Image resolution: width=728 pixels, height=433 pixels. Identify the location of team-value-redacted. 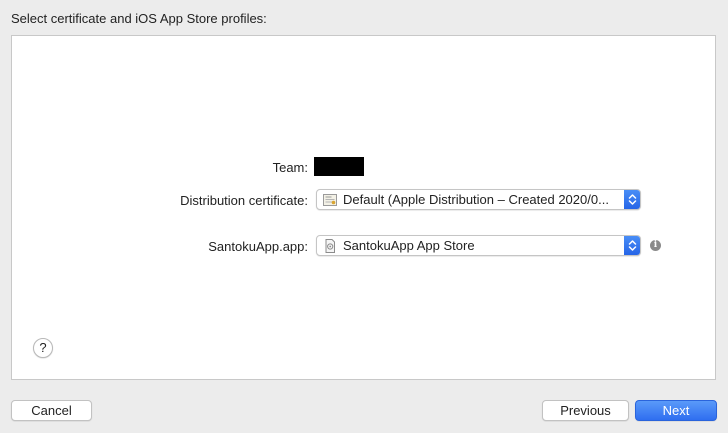
(339, 166).